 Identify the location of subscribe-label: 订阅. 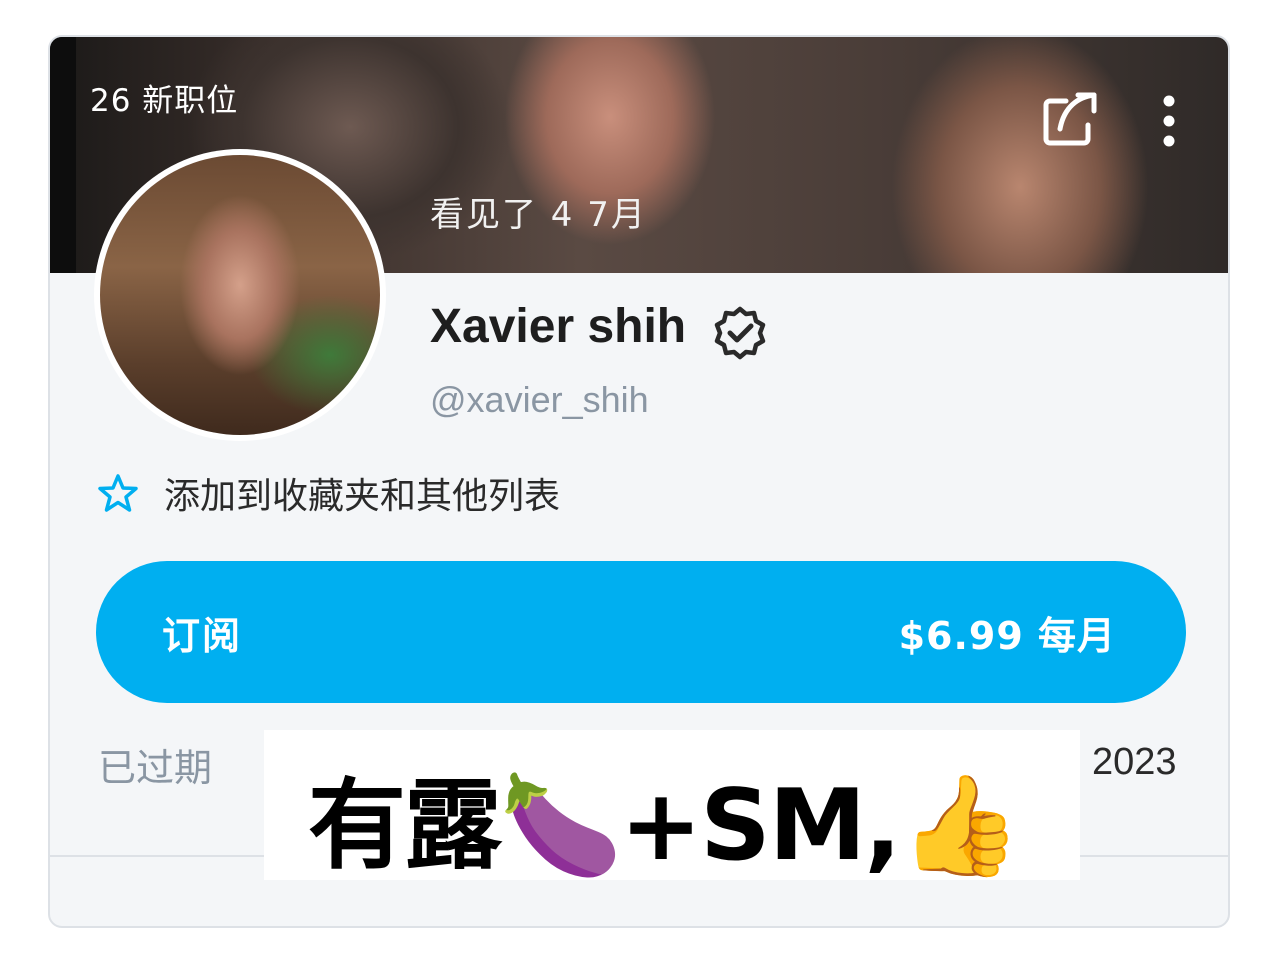
(202, 636).